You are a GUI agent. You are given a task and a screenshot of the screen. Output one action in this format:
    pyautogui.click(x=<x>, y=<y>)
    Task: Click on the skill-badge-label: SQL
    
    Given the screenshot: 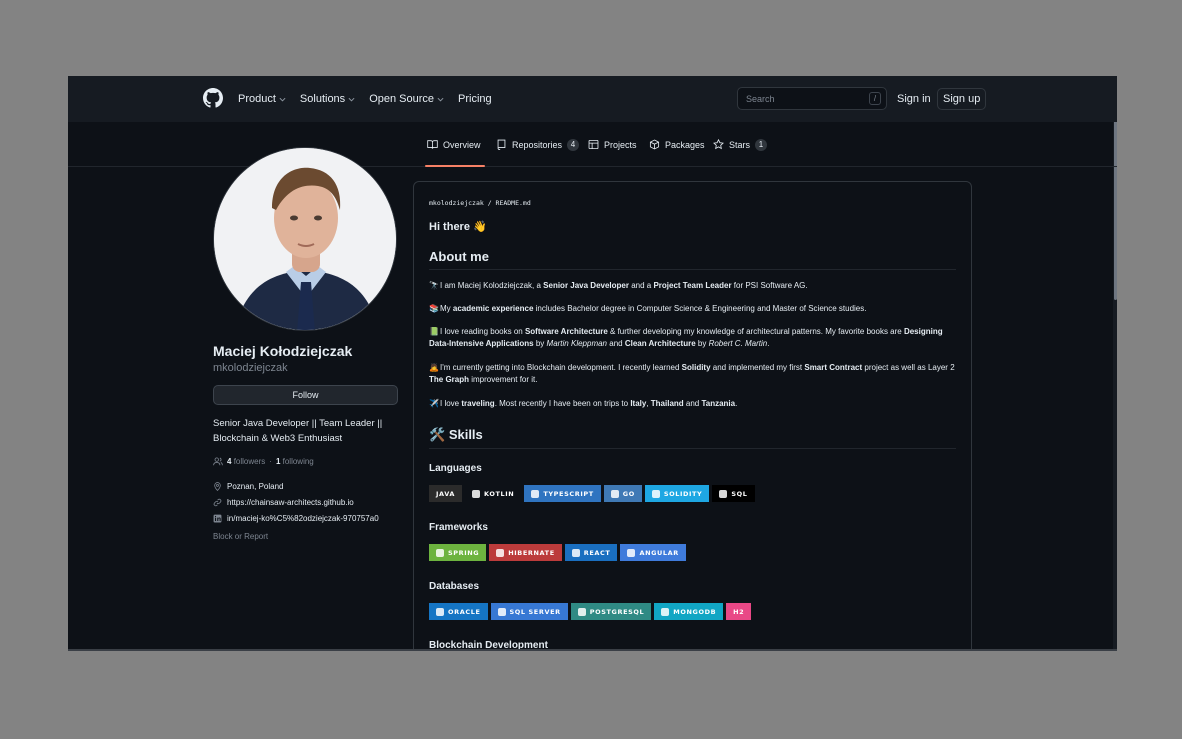 What is the action you would take?
    pyautogui.click(x=739, y=493)
    